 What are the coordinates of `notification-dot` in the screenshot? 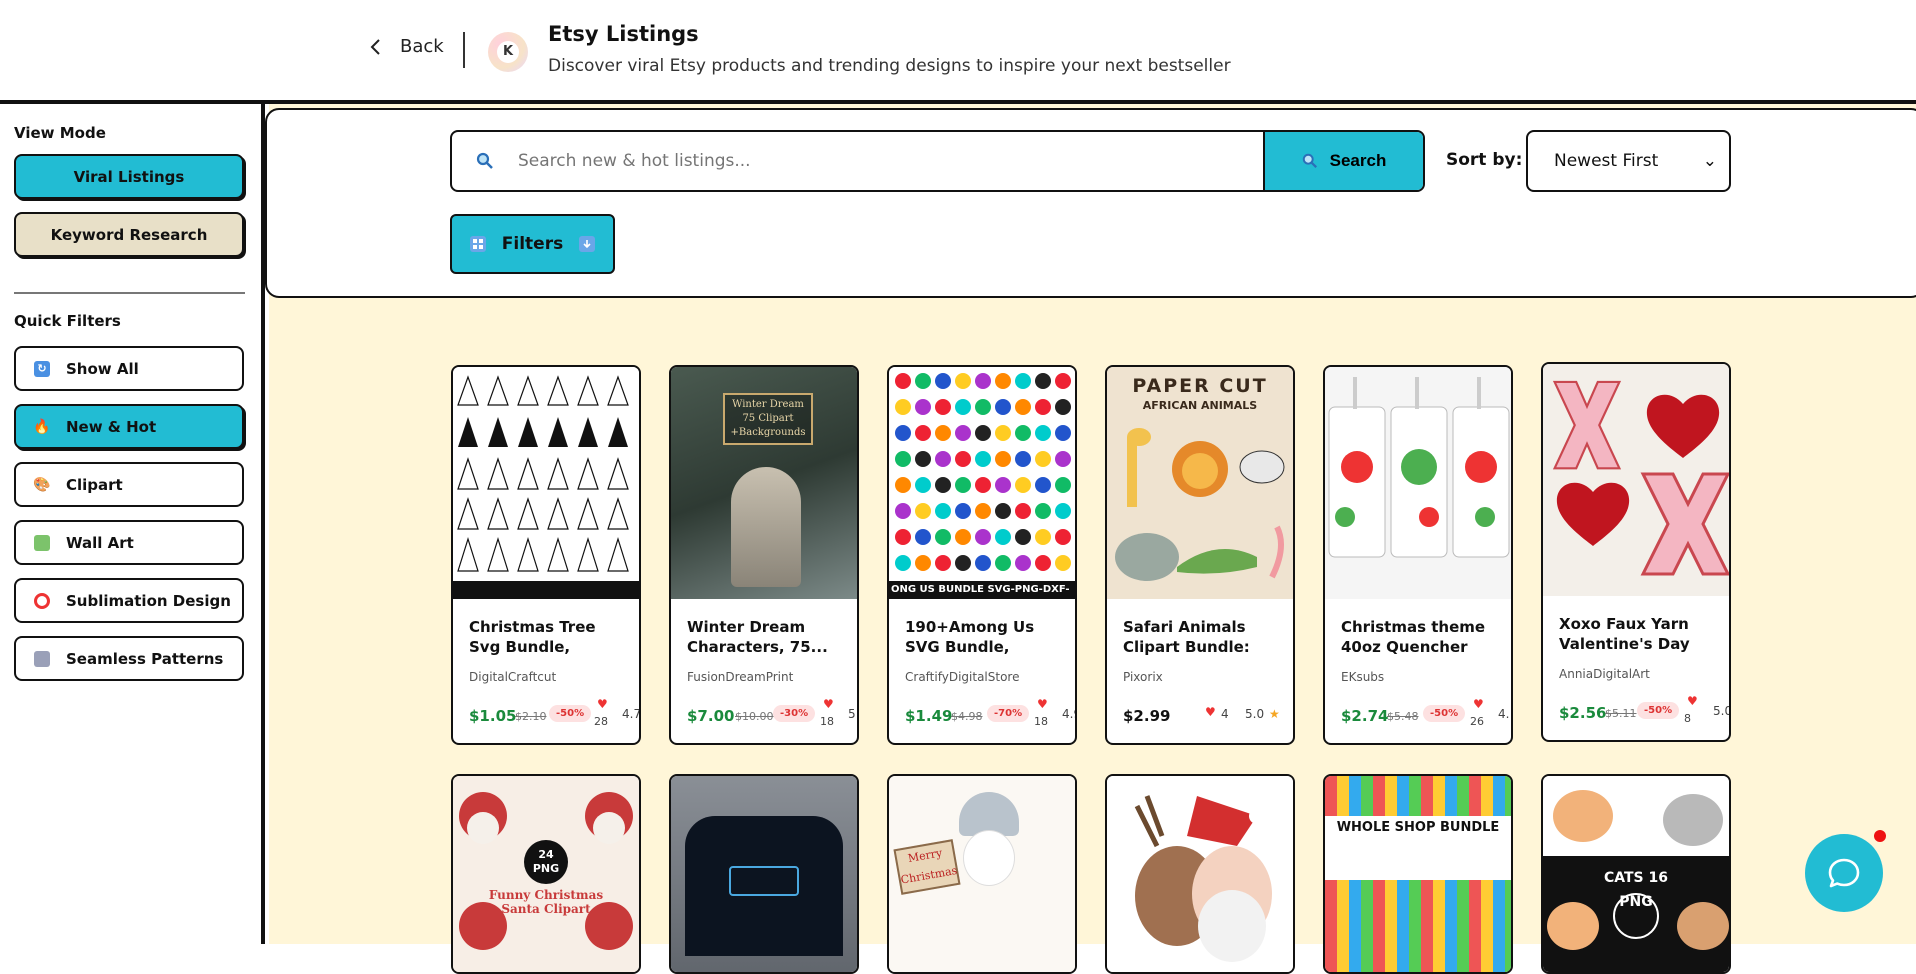 It's located at (1880, 836).